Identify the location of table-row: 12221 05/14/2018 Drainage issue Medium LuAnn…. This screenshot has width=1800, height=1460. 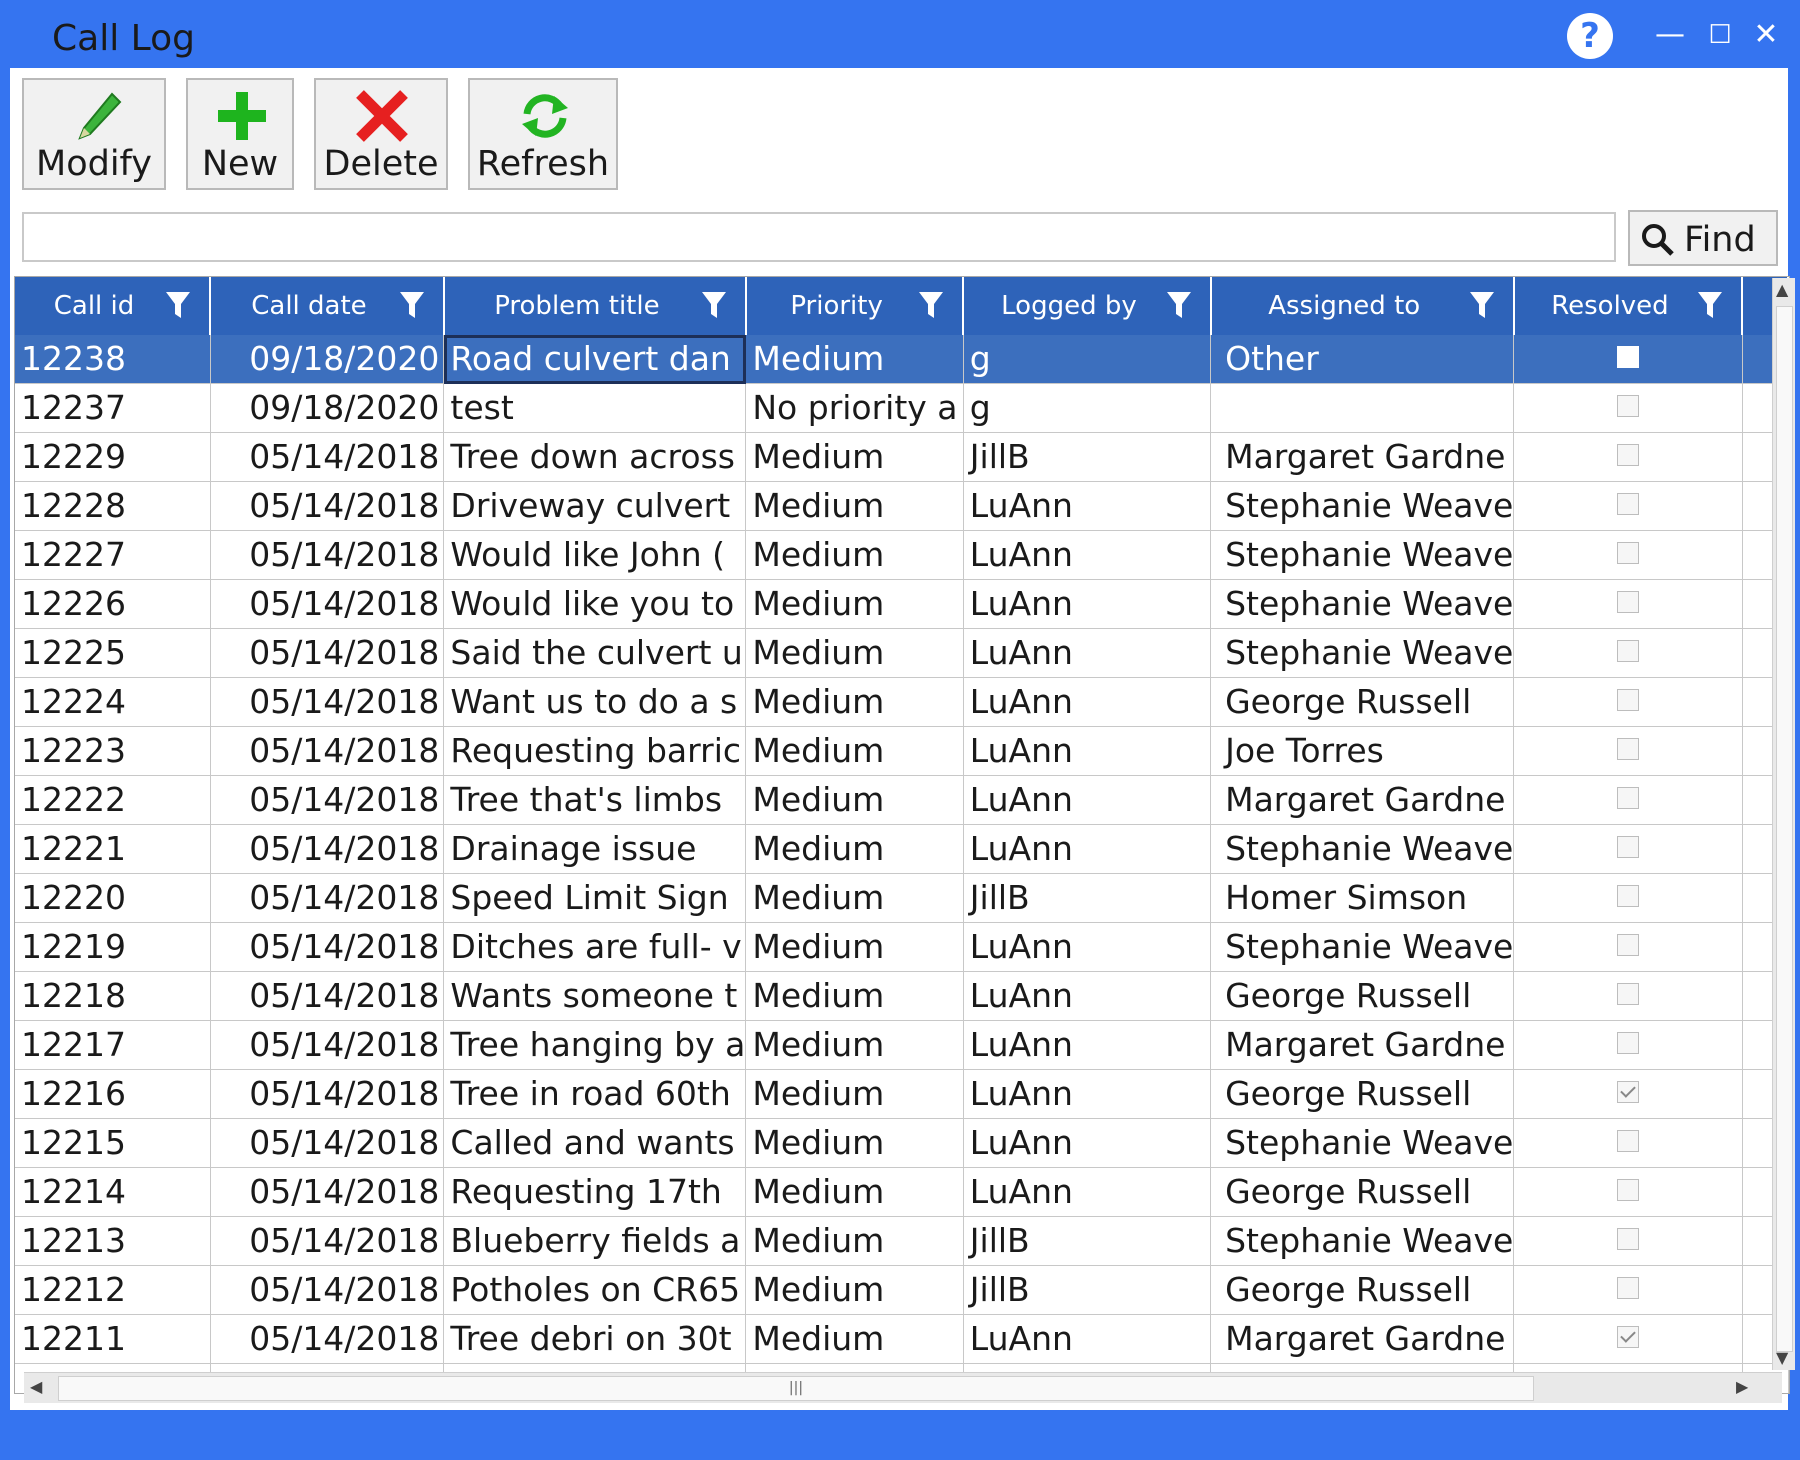
(902, 849).